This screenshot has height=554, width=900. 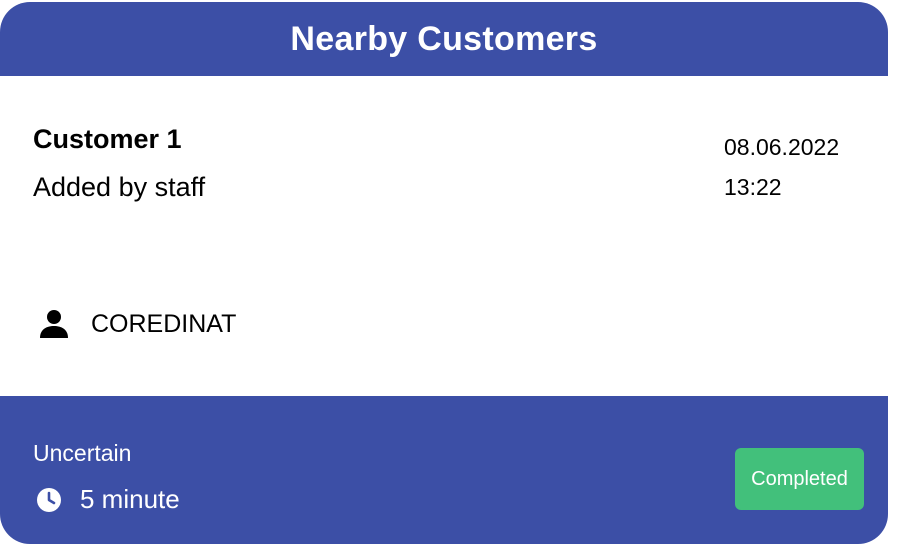 I want to click on date-text: 08.06.2022, so click(x=782, y=147).